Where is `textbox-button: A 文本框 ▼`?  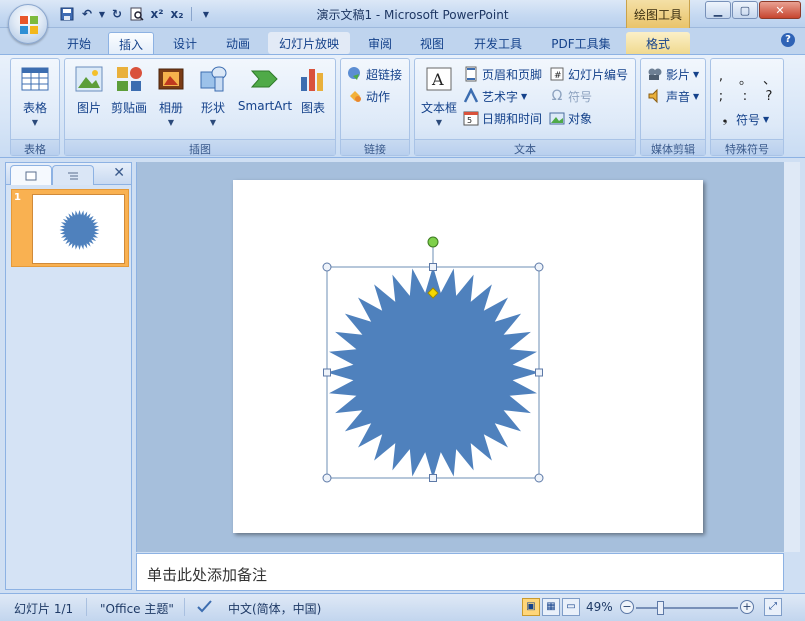
textbox-button: A 文本框 ▼ is located at coordinates (439, 95).